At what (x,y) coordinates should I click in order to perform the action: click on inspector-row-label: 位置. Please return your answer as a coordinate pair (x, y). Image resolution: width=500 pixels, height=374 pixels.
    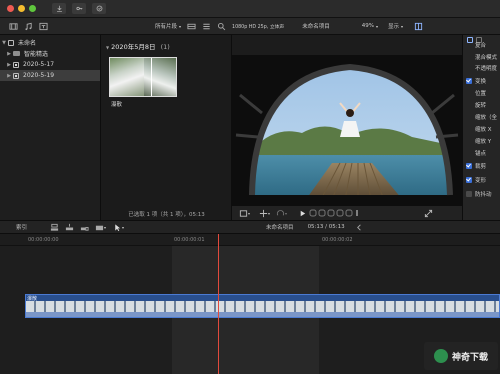
    Looking at the image, I should click on (481, 94).